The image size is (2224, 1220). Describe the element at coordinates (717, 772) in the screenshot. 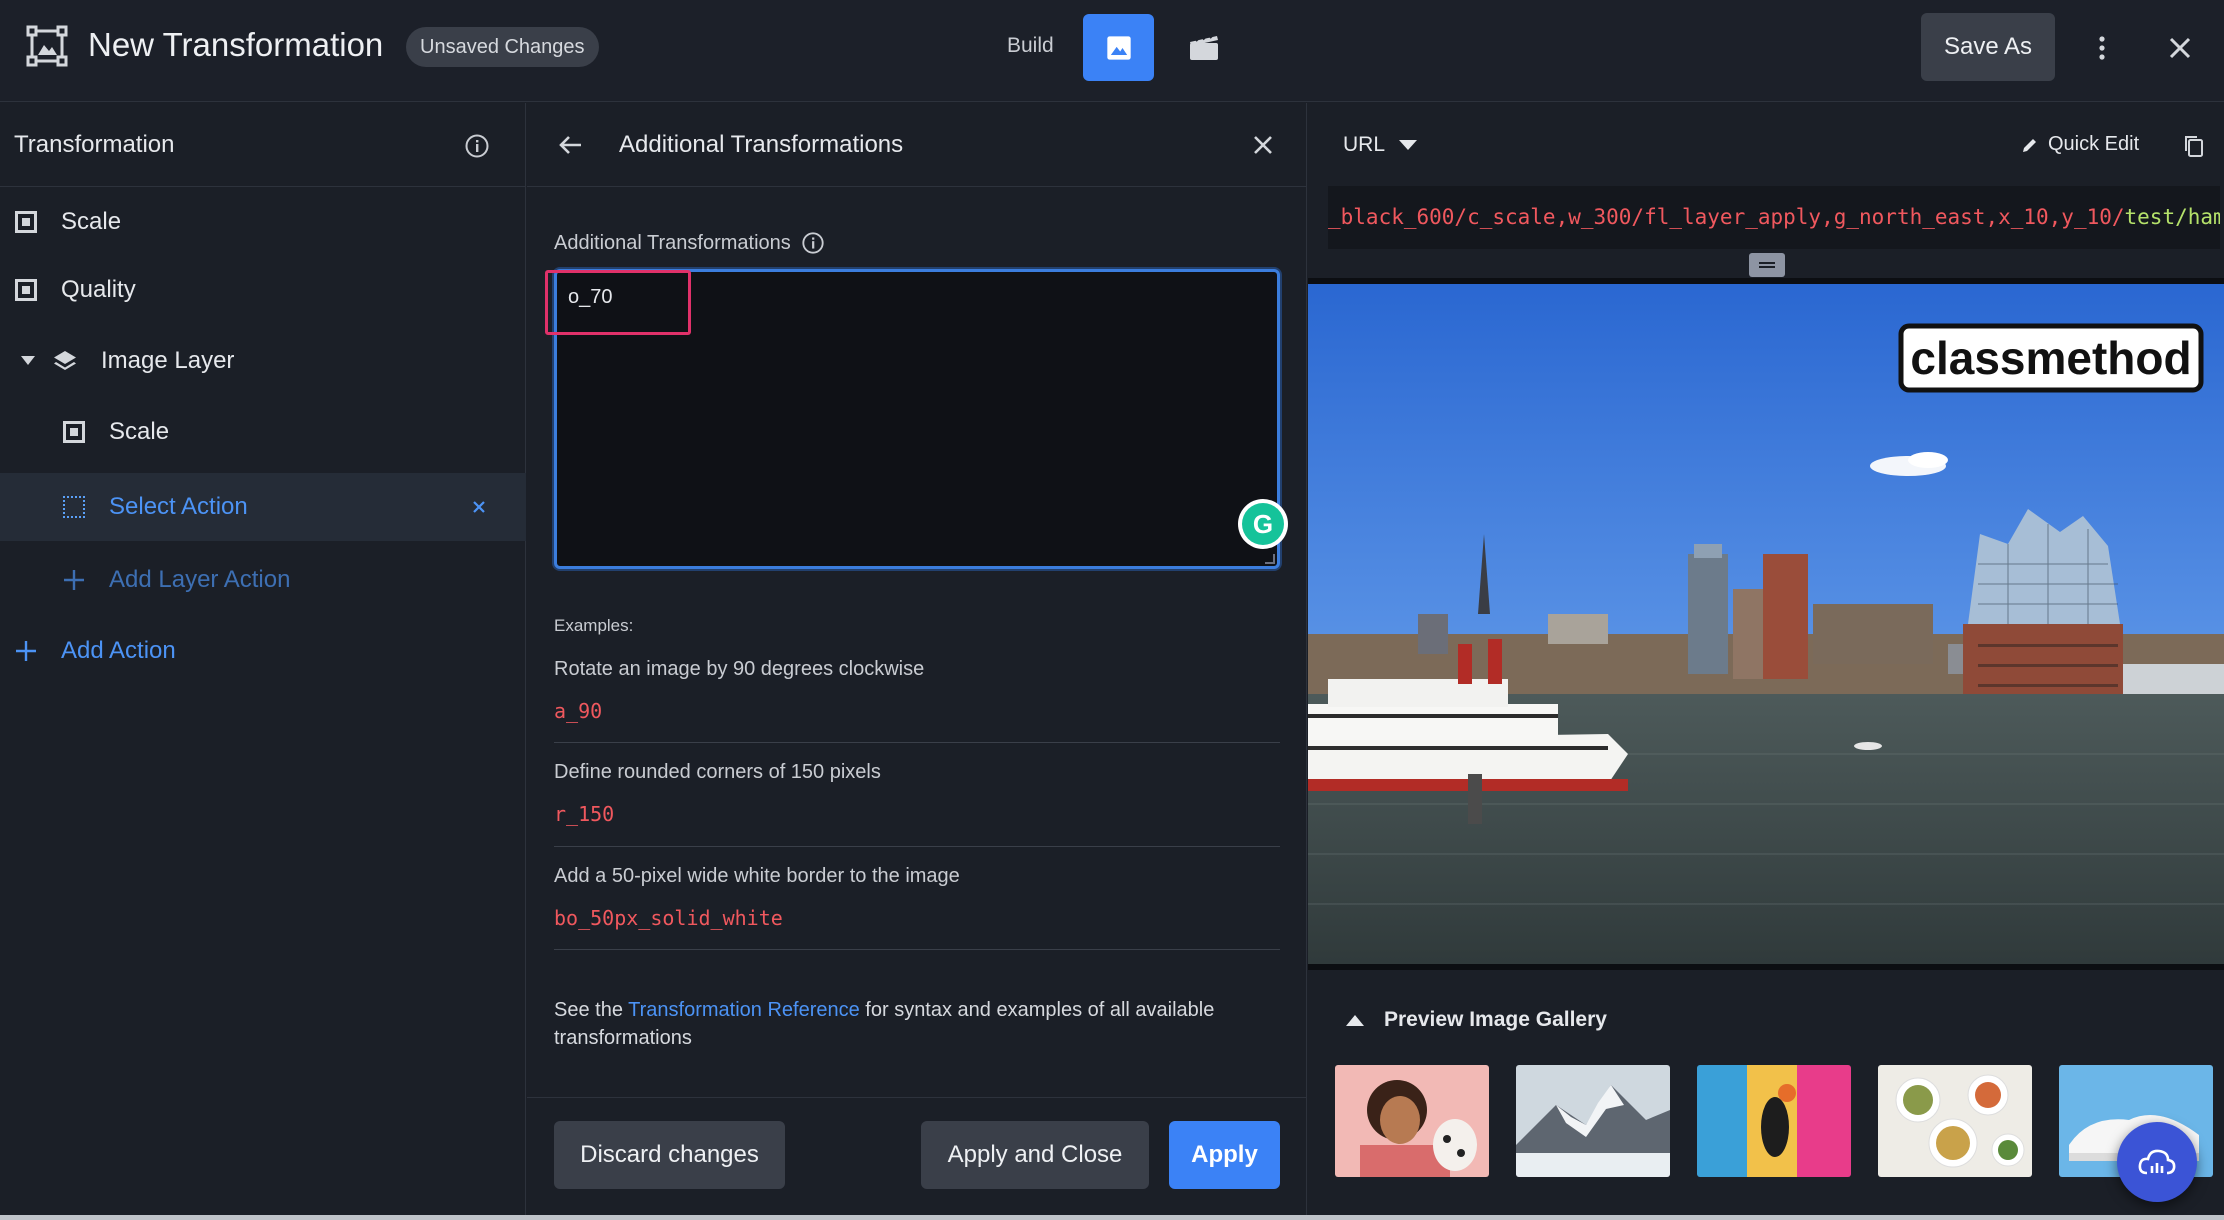

I see `example-description: Define rounded corners of 150 pixels` at that location.